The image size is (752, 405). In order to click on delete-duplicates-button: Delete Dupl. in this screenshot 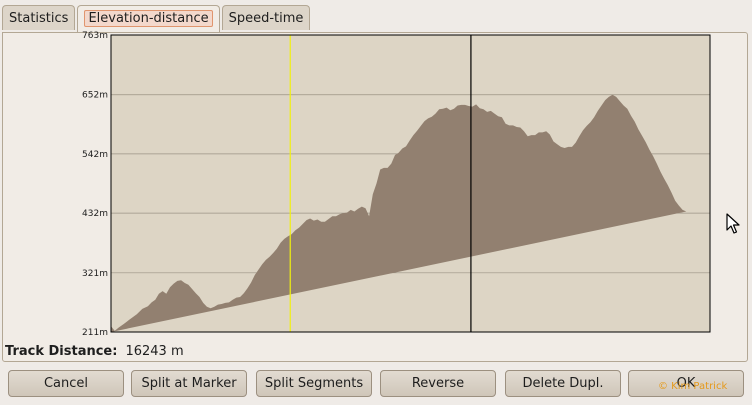, I will do `click(563, 383)`.